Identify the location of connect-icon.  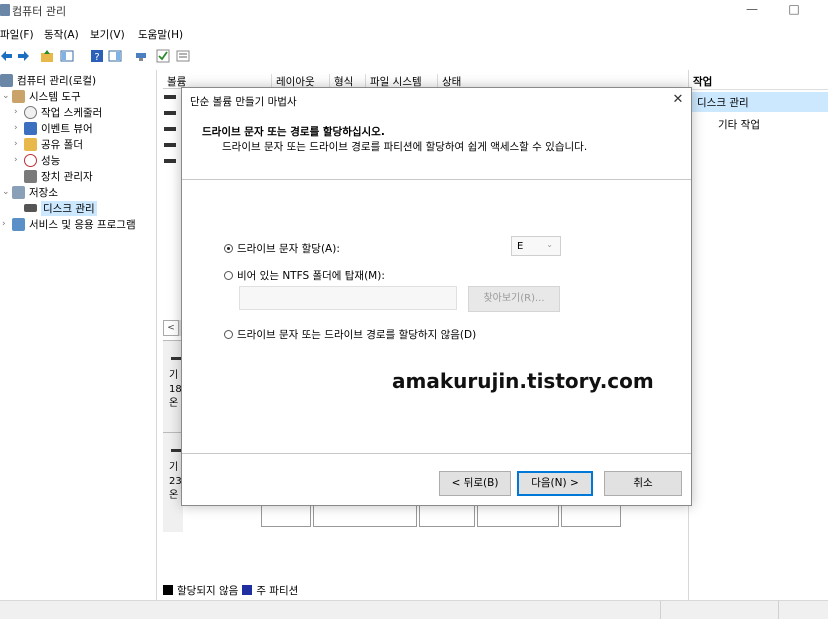
(141, 56).